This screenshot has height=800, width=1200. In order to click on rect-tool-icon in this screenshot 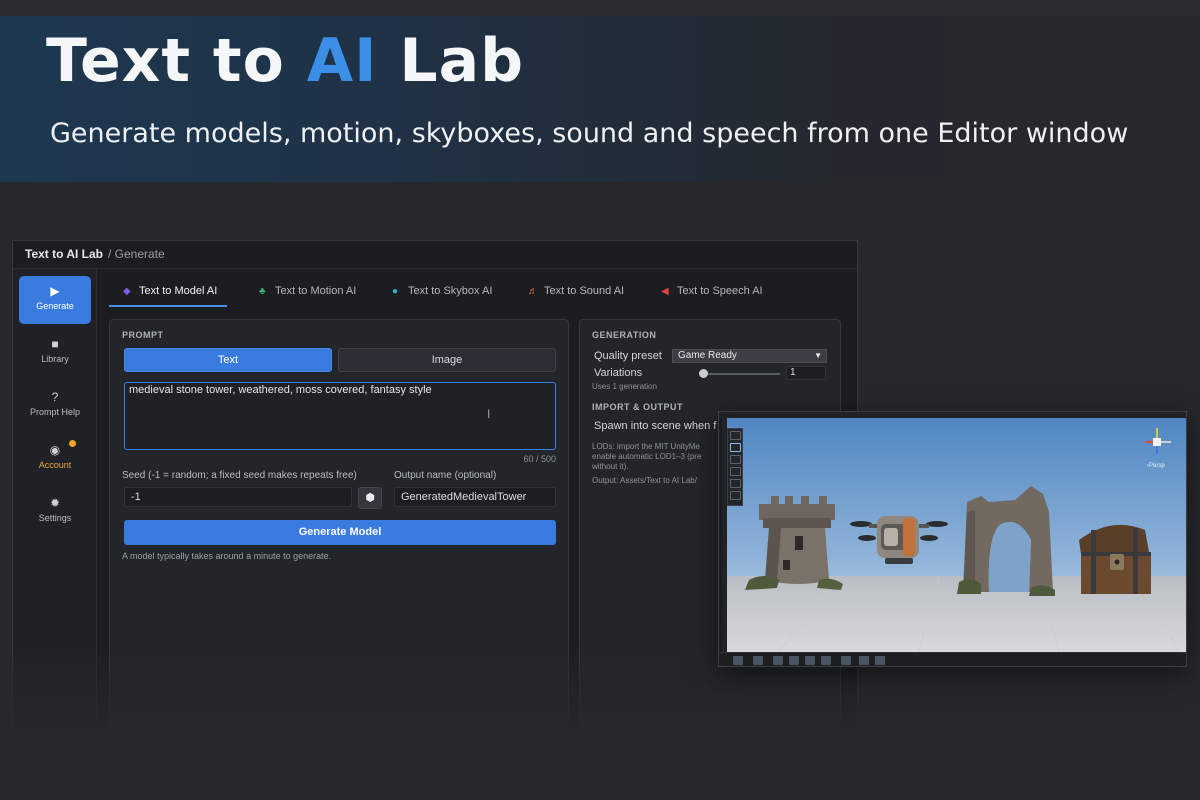, I will do `click(735, 495)`.